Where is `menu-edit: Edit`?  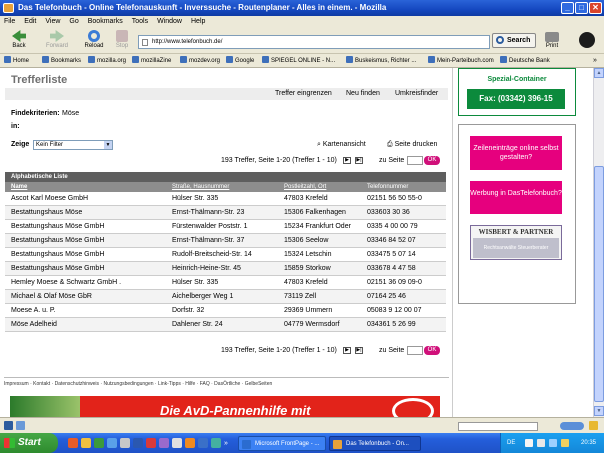
menu-edit: Edit is located at coordinates (30, 22).